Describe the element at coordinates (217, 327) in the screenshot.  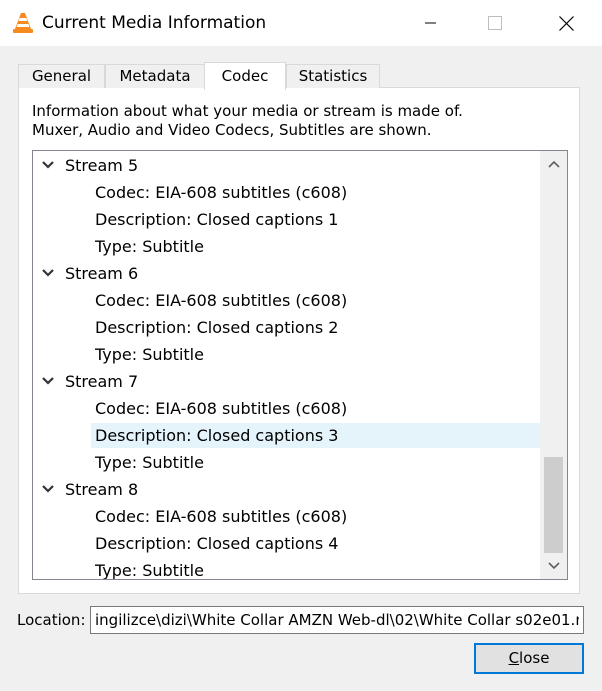
I see `tree-item-label: Description: Closed captions 2` at that location.